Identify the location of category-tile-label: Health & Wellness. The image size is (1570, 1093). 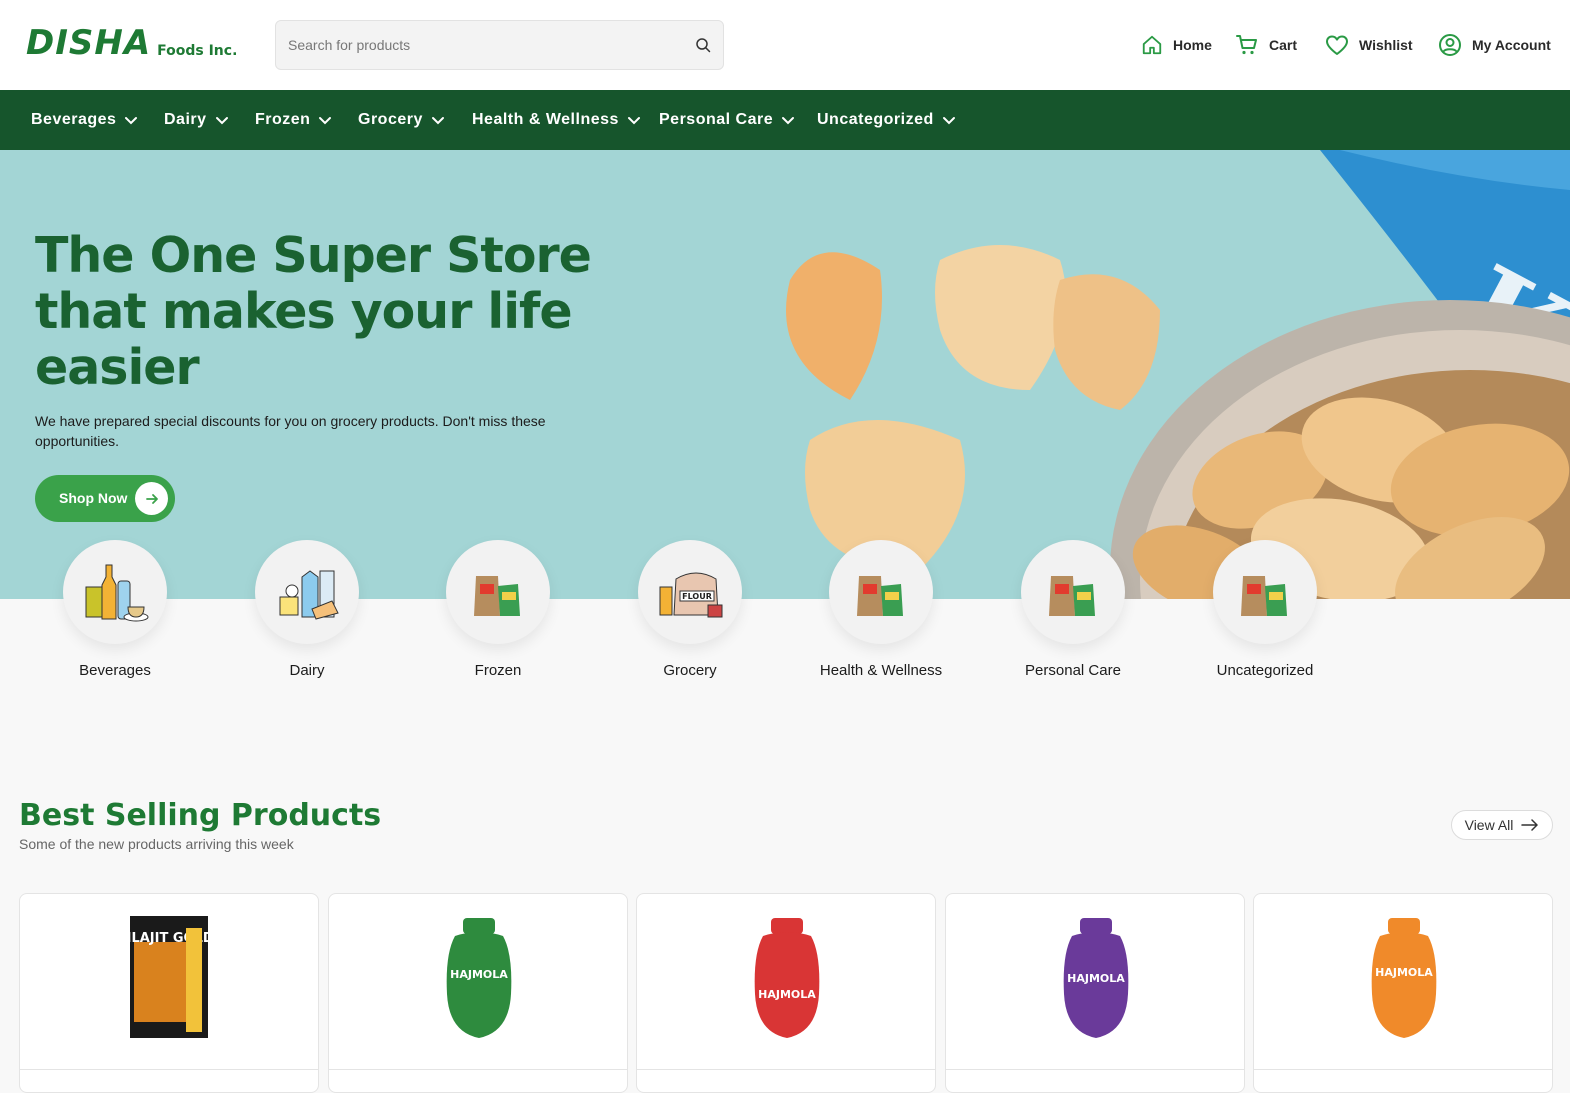
(881, 670).